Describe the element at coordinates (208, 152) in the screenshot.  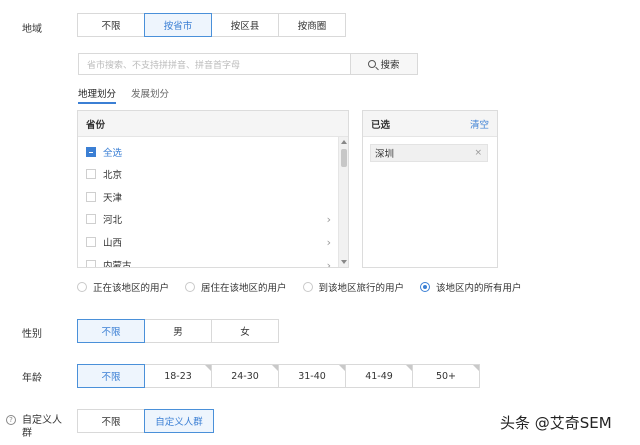
I see `province-item-select-all: 全选` at that location.